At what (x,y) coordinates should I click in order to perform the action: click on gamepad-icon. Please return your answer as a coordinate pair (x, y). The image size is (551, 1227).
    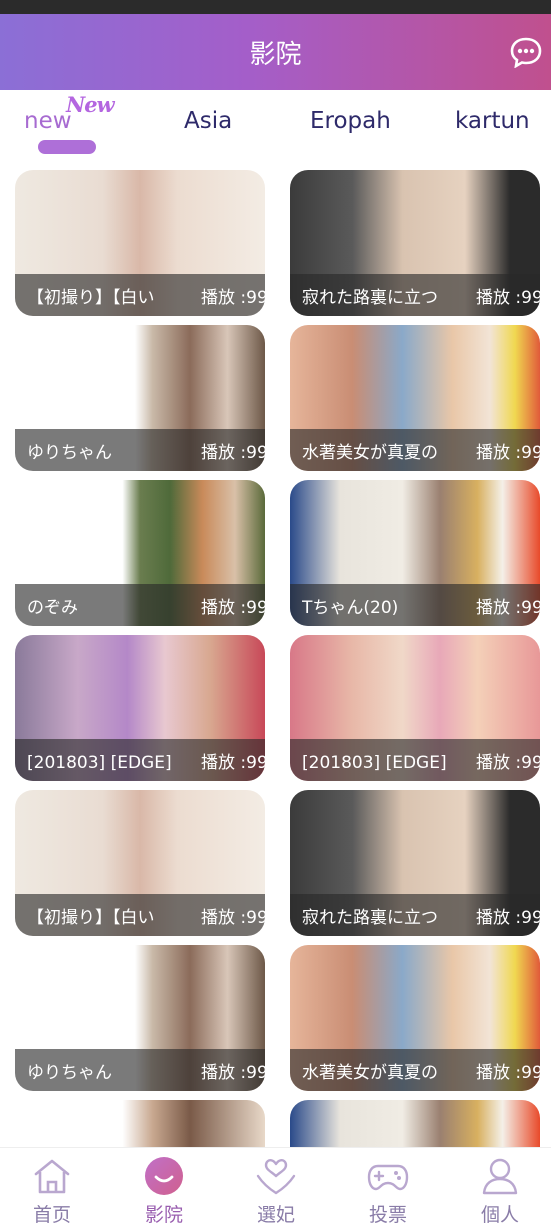
    Looking at the image, I should click on (388, 1177).